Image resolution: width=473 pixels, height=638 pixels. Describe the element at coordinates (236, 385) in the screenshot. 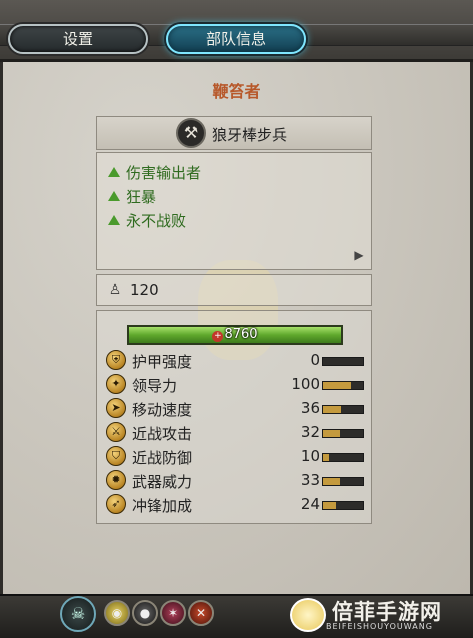

I see `stat-row: ✦ 领导力 100` at that location.